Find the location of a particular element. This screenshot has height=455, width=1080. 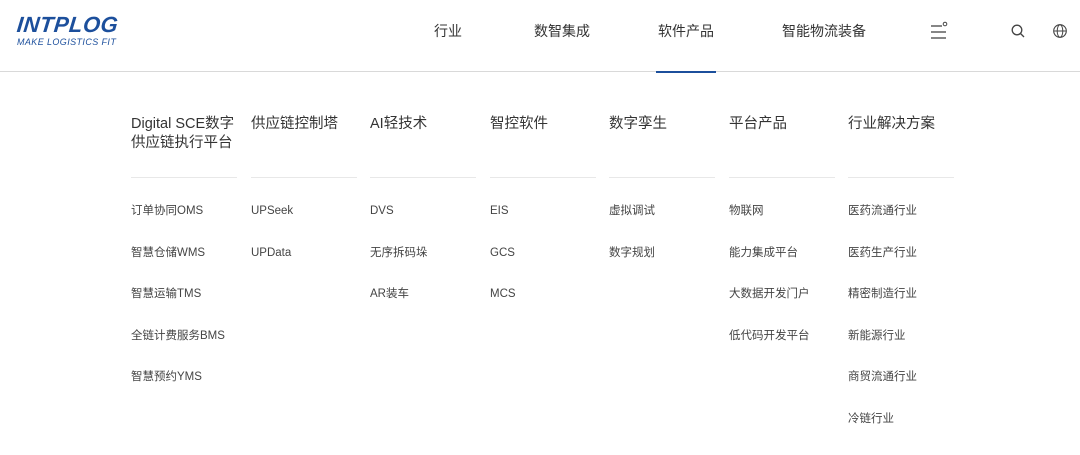

menu-link: 智慧运输TMS is located at coordinates (184, 308).